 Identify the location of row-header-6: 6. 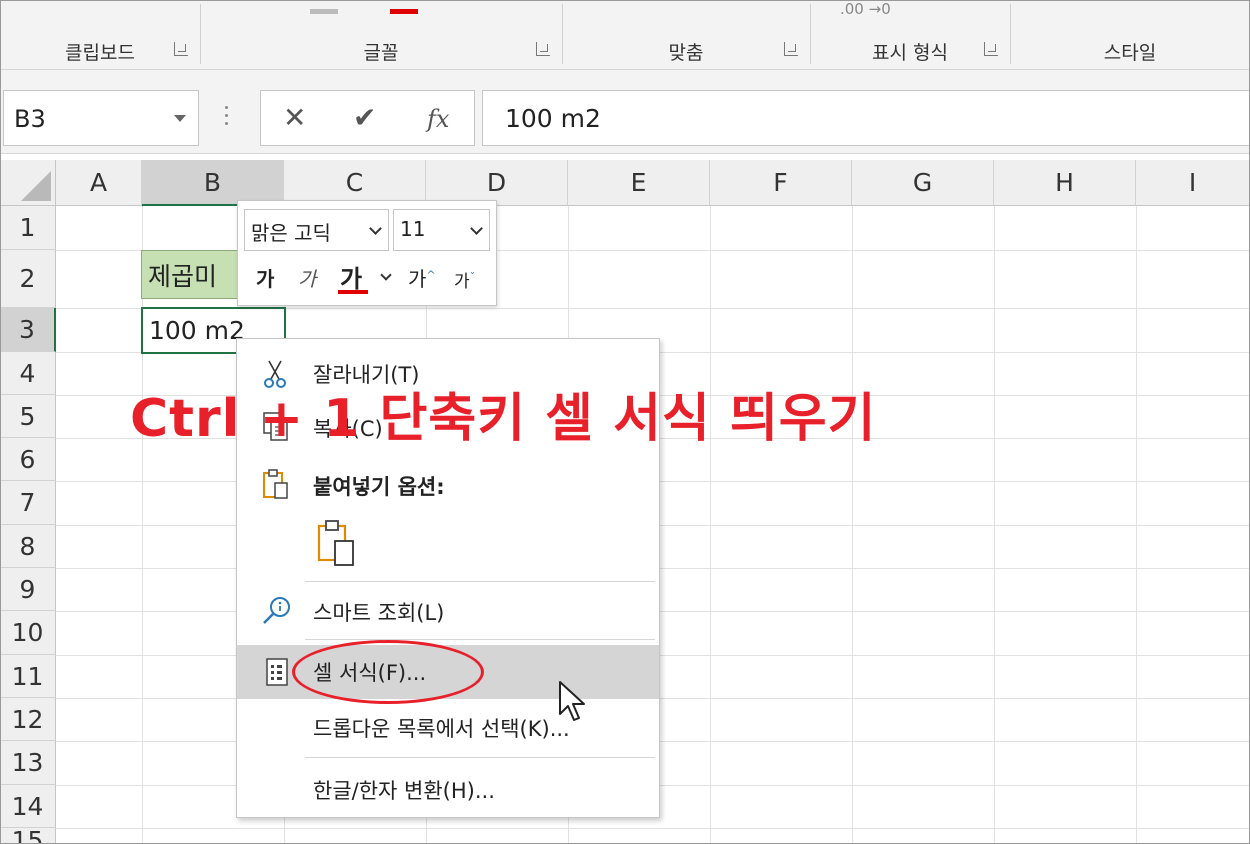
(28, 459).